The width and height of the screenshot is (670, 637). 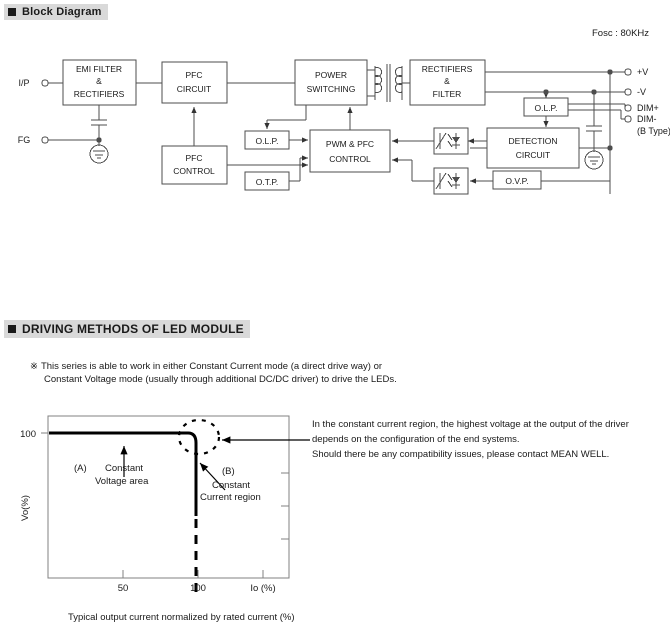 I want to click on annotation-b-line3: Current region, so click(x=230, y=497).